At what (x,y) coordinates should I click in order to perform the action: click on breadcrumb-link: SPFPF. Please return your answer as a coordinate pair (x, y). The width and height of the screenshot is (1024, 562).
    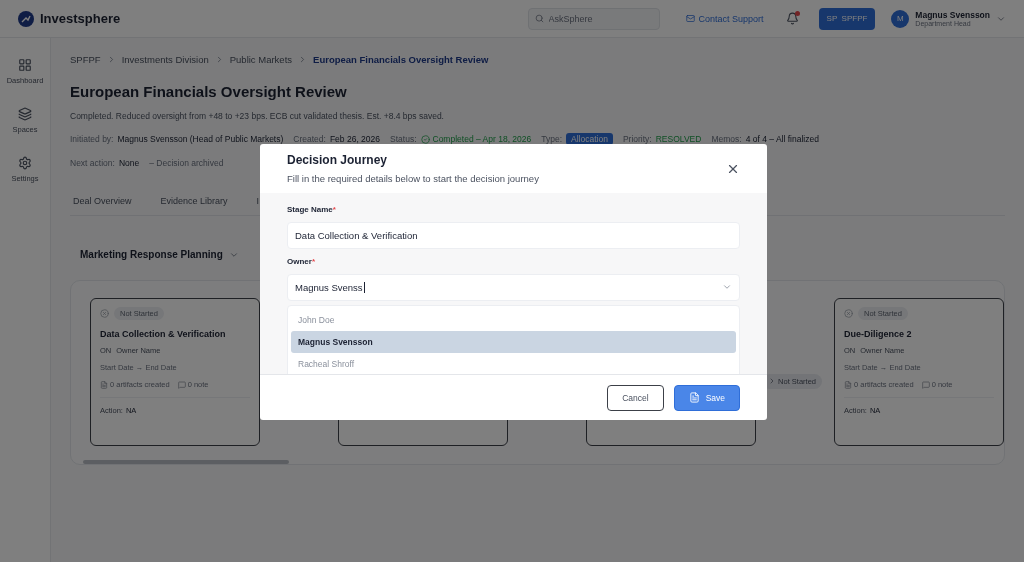
    Looking at the image, I should click on (85, 59).